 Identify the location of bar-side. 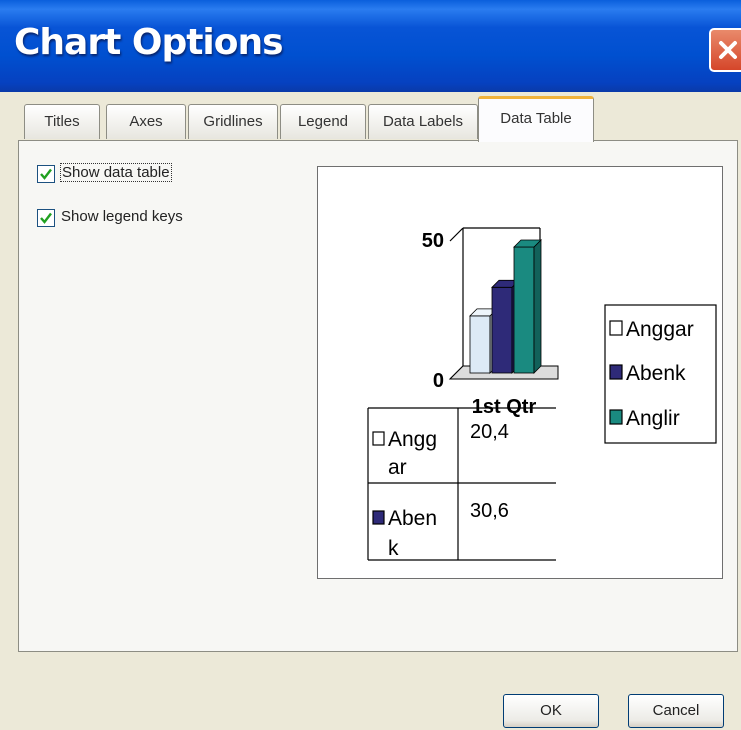
(537, 306).